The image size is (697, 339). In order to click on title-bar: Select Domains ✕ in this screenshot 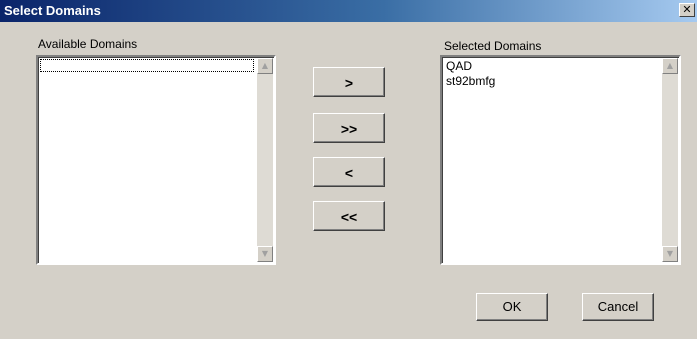, I will do `click(348, 11)`.